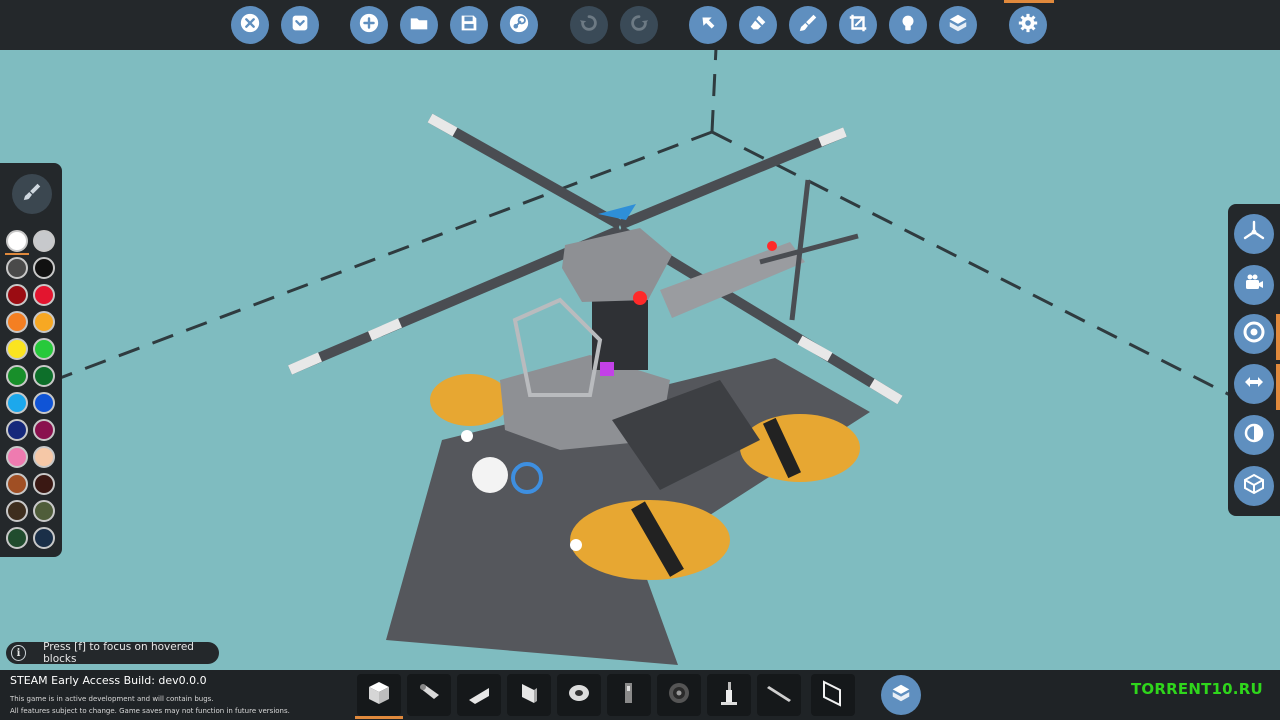  What do you see at coordinates (118, 653) in the screenshot?
I see `hint-text: Press [f] to focus on hovered blocks` at bounding box center [118, 653].